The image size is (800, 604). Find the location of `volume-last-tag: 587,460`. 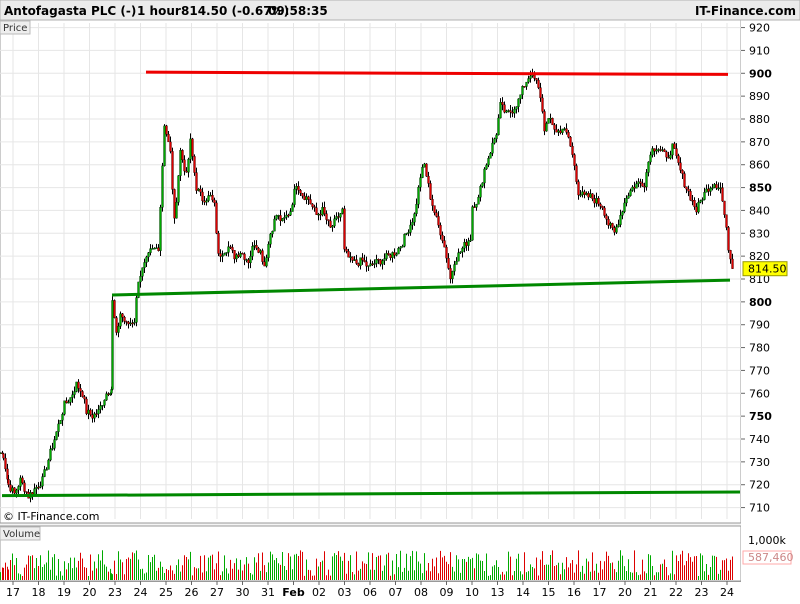

volume-last-tag: 587,460 is located at coordinates (771, 557).